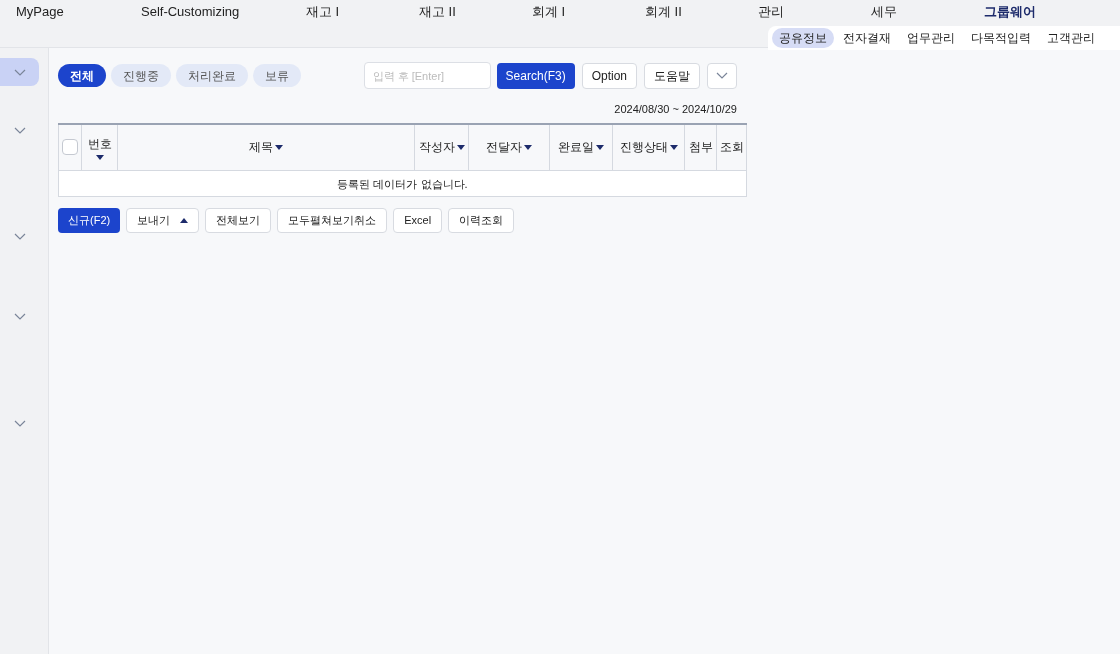  I want to click on menu-item: MyPage, so click(78, 12).